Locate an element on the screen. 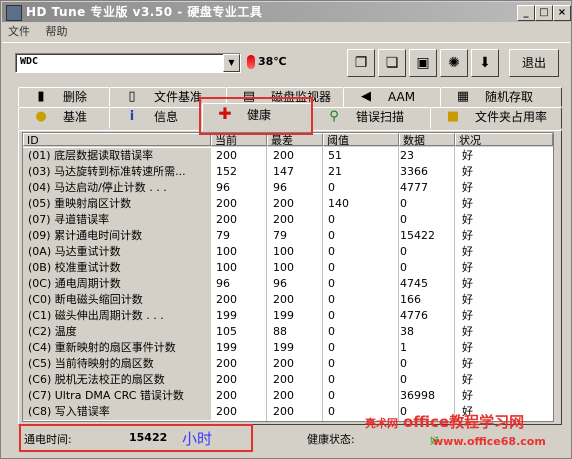 This screenshot has width=572, height=459. row-threshold: 21 is located at coordinates (335, 171).